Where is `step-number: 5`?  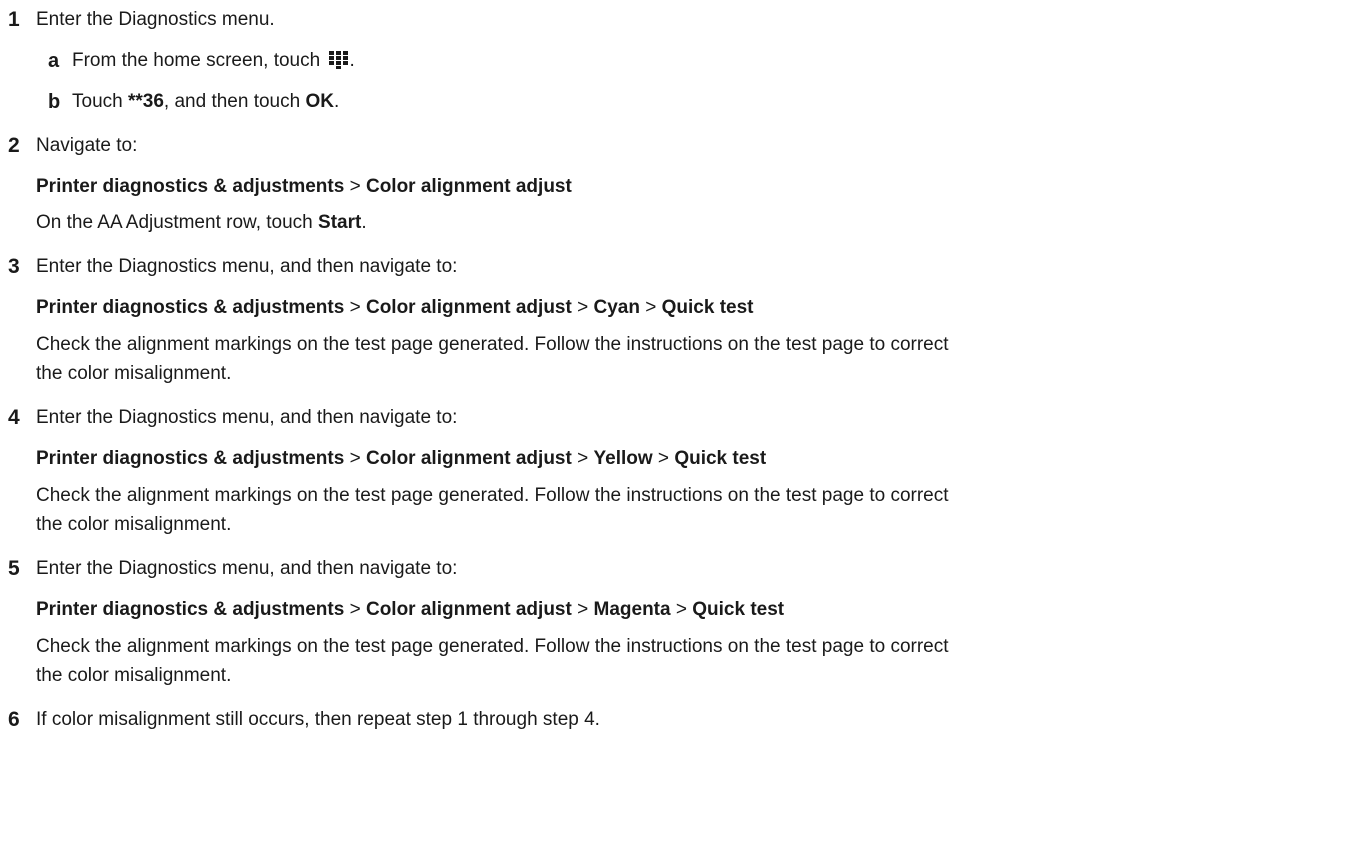 step-number: 5 is located at coordinates (14, 568).